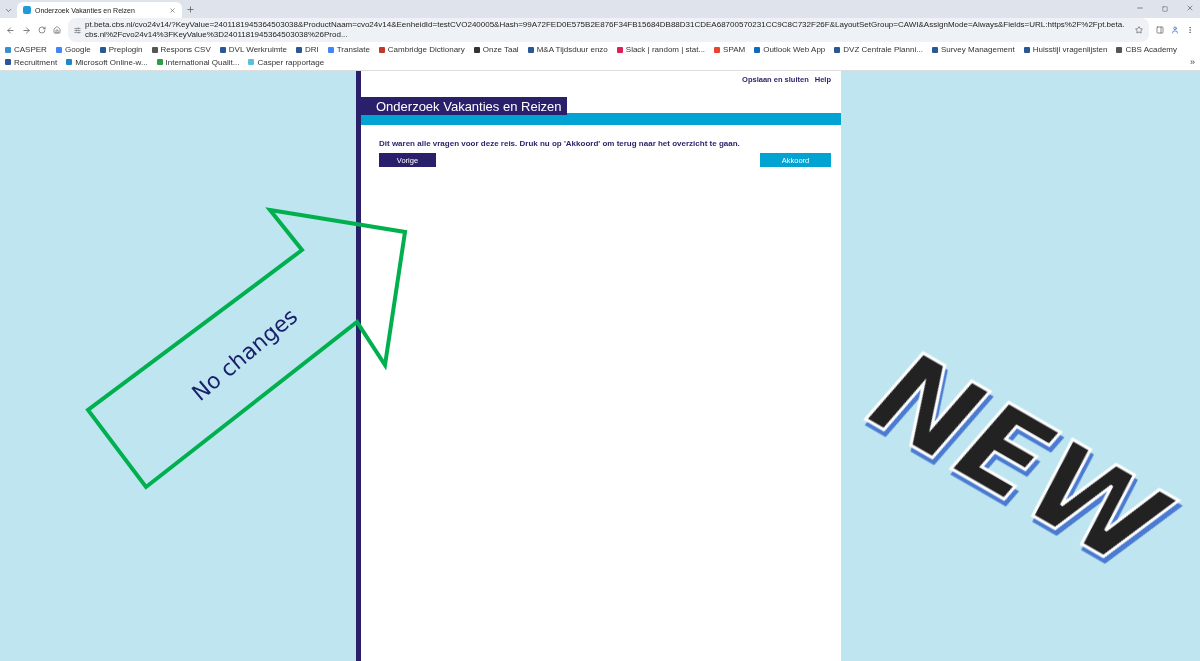 The image size is (1200, 661). What do you see at coordinates (10, 30) in the screenshot?
I see `back-icon` at bounding box center [10, 30].